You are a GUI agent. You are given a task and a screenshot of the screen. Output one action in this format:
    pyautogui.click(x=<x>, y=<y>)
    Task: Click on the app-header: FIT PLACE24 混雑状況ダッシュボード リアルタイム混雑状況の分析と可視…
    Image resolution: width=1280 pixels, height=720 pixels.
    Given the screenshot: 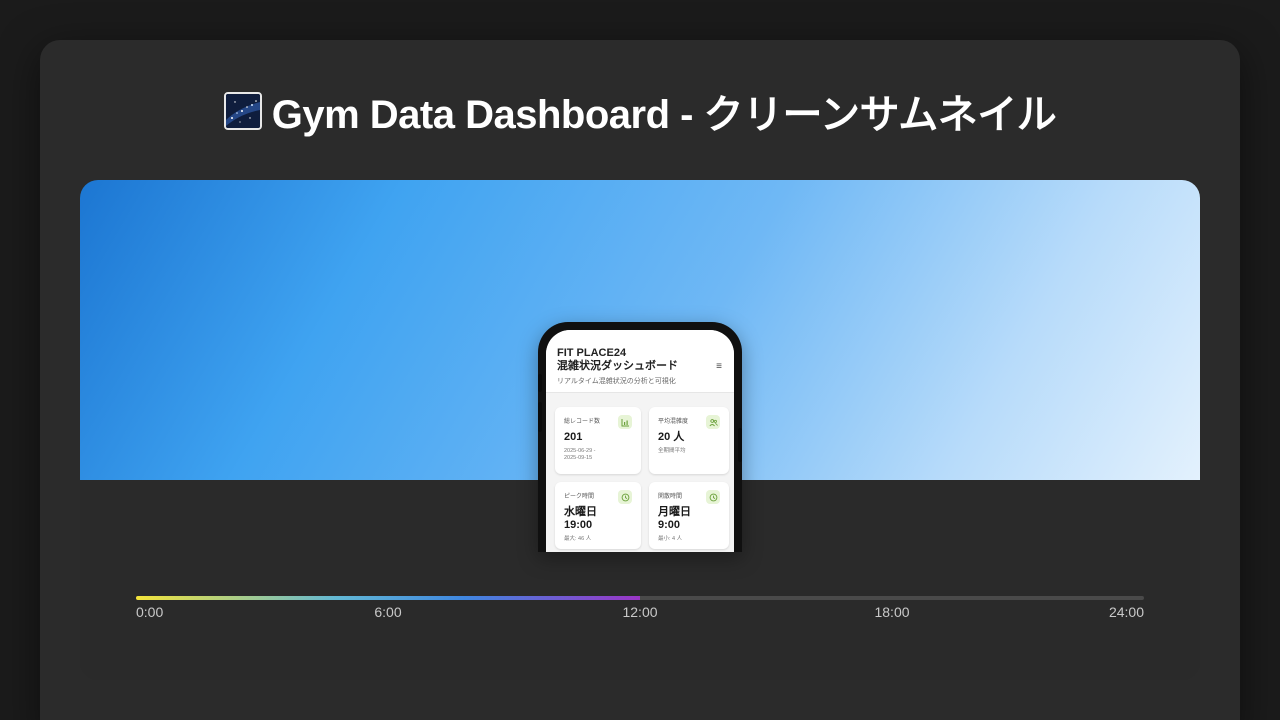 What is the action you would take?
    pyautogui.click(x=640, y=361)
    